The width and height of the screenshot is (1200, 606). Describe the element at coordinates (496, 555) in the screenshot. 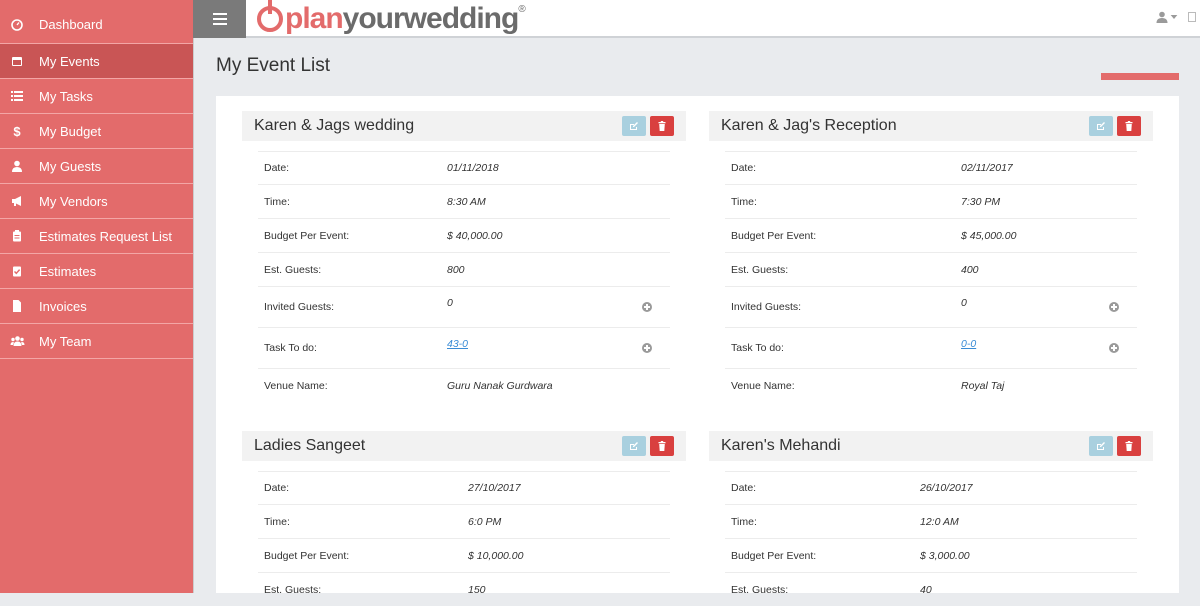

I see `event-budget: $ 10,000.00` at that location.